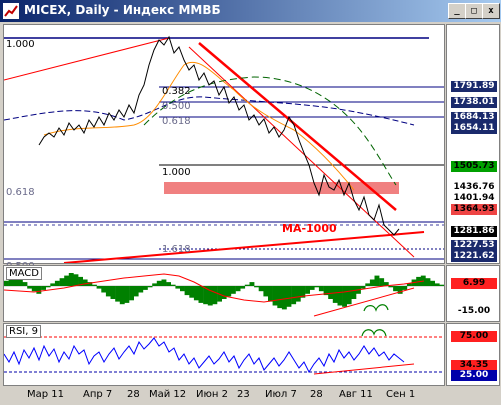 Image resolution: width=501 pixels, height=405 pixels. I want to click on fib-label-0618: 0.618, so click(176, 121).